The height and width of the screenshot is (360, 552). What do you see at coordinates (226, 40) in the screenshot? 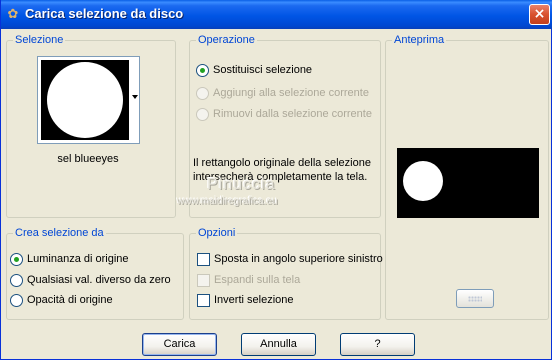
I see `operation-group-label: Operazione` at bounding box center [226, 40].